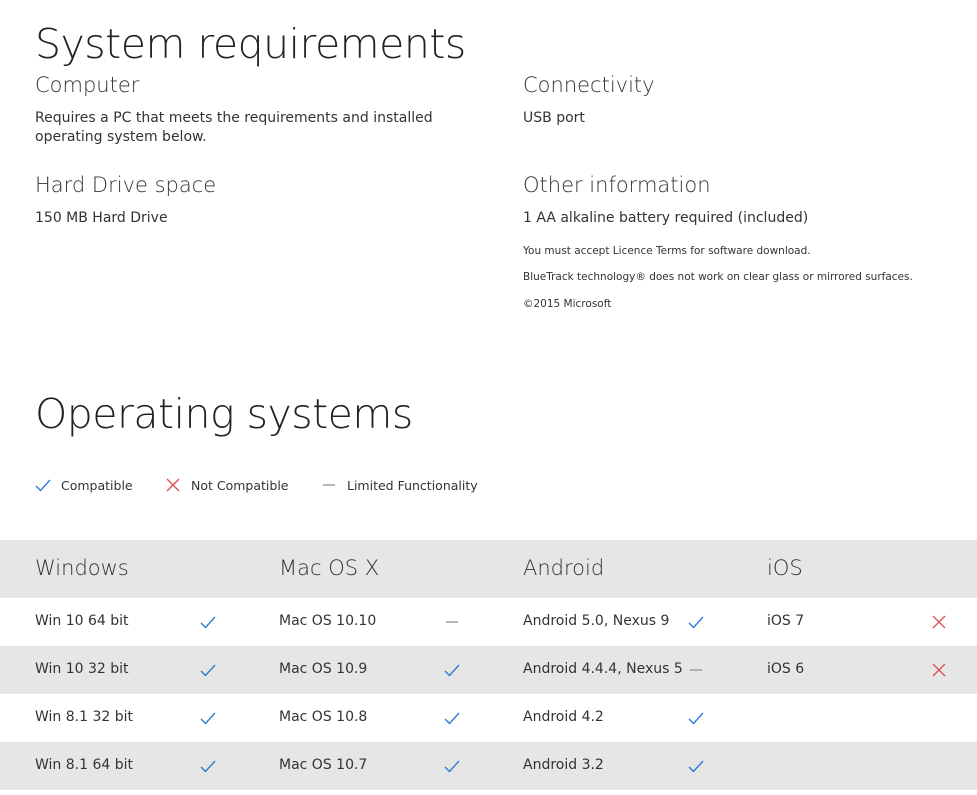 The height and width of the screenshot is (795, 977). What do you see at coordinates (84, 765) in the screenshot?
I see `os-name: Win 8.1 64 bit` at bounding box center [84, 765].